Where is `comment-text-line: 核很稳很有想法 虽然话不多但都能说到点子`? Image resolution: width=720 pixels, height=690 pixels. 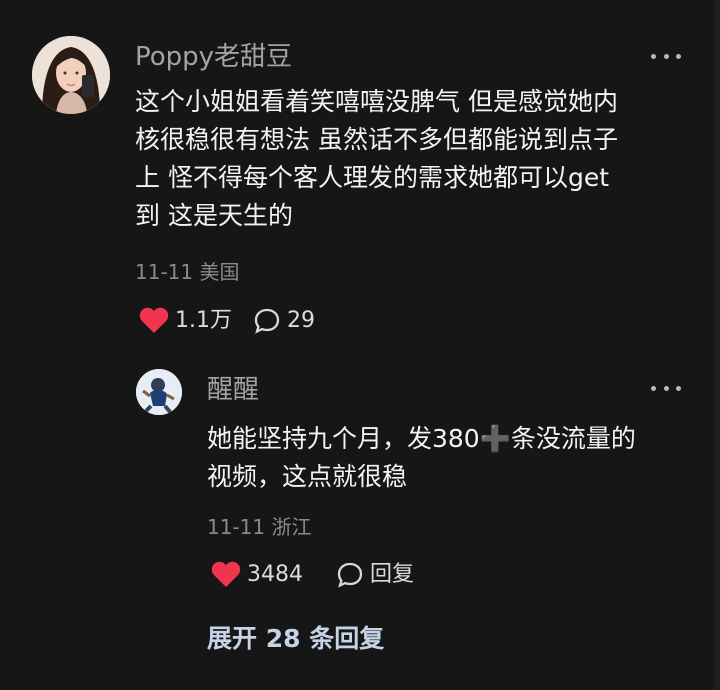
comment-text-line: 核很稳很有想法 虽然话不多但都能说到点子 is located at coordinates (376, 139).